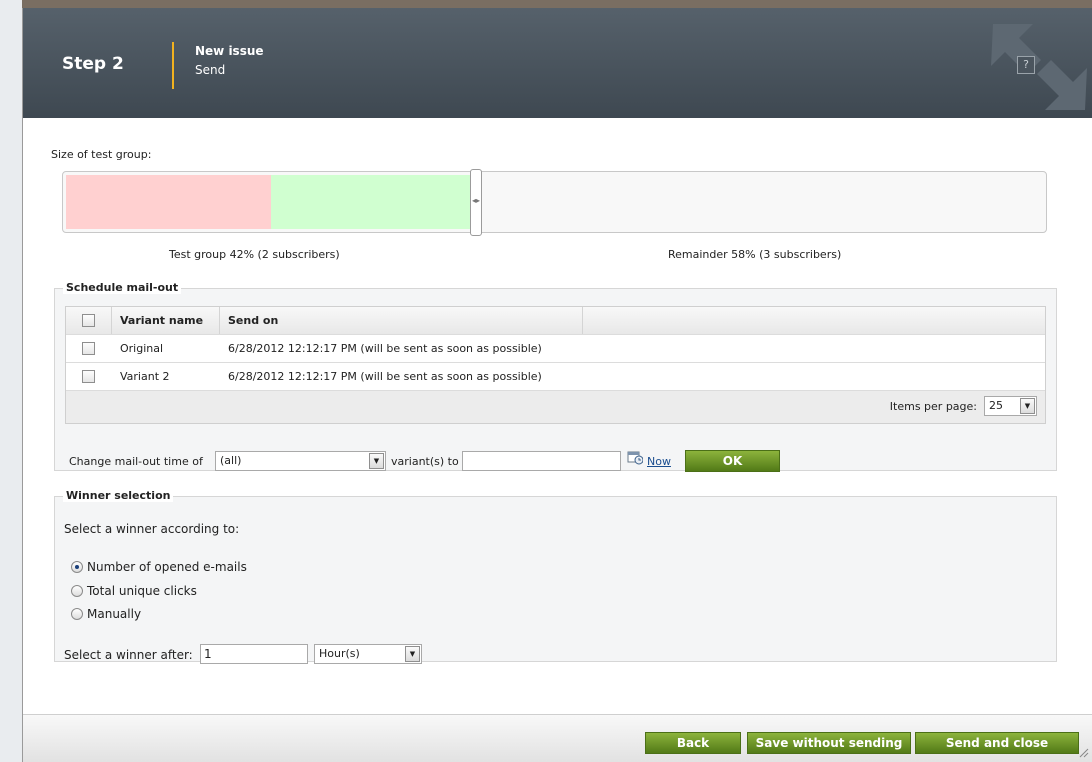 The height and width of the screenshot is (762, 1092). Describe the element at coordinates (142, 591) in the screenshot. I see `radio-label: Total unique clicks` at that location.